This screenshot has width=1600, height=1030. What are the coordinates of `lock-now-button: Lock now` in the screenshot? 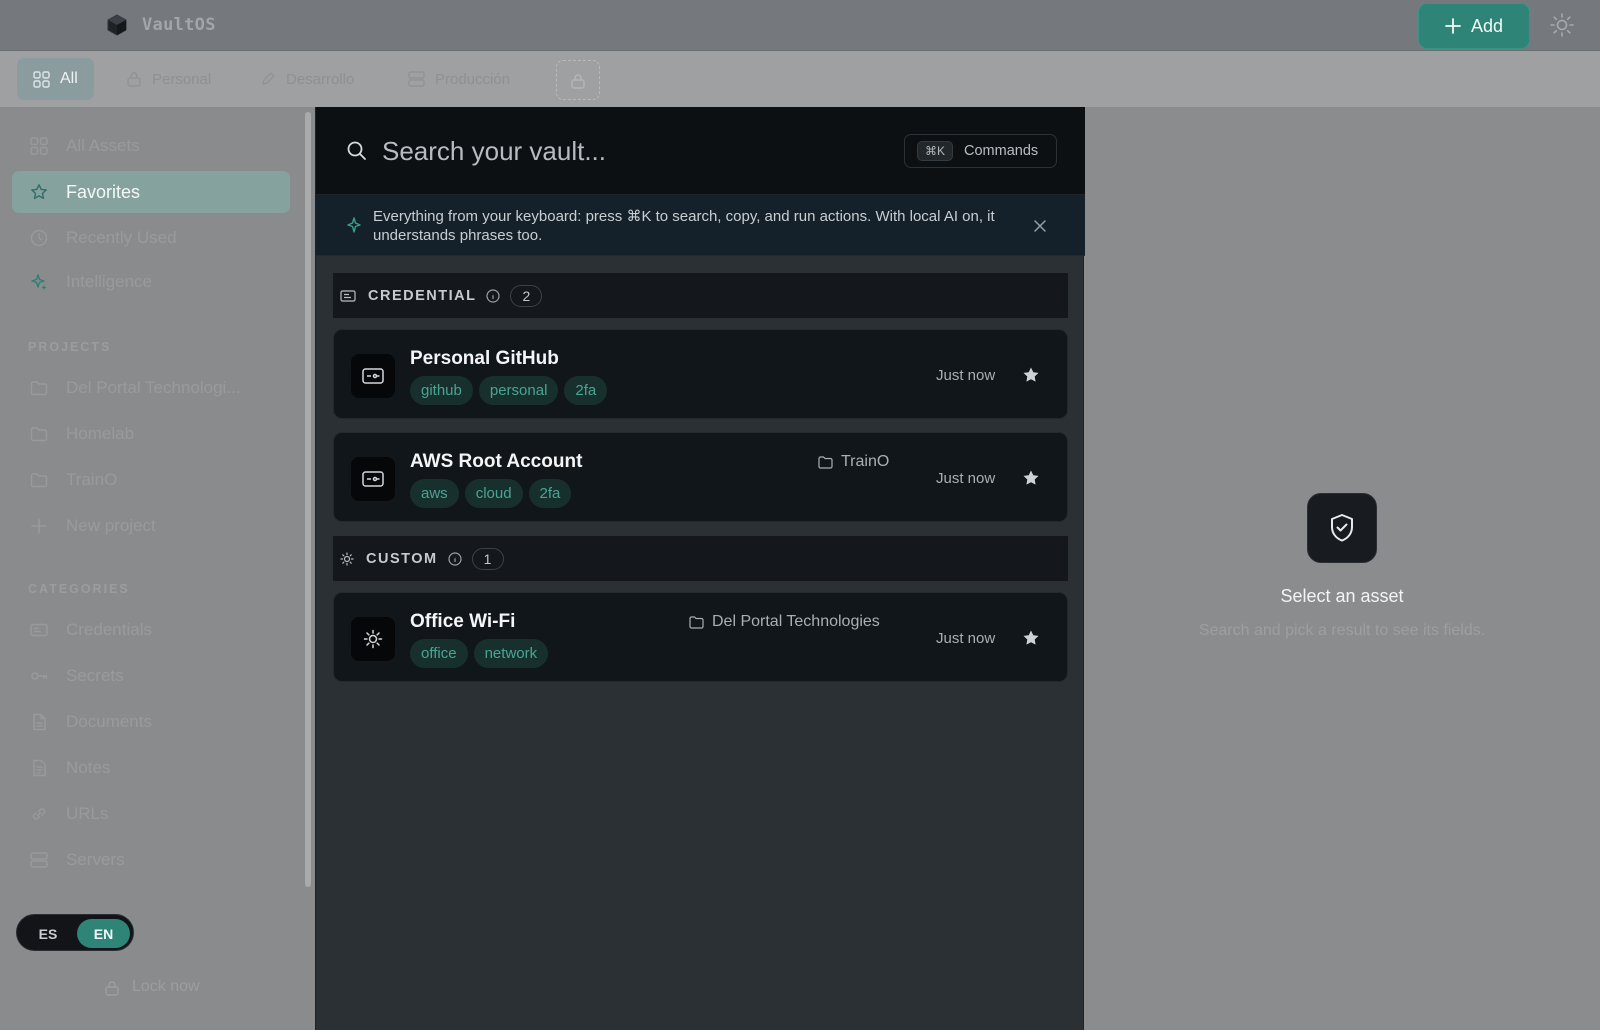 It's located at (152, 987).